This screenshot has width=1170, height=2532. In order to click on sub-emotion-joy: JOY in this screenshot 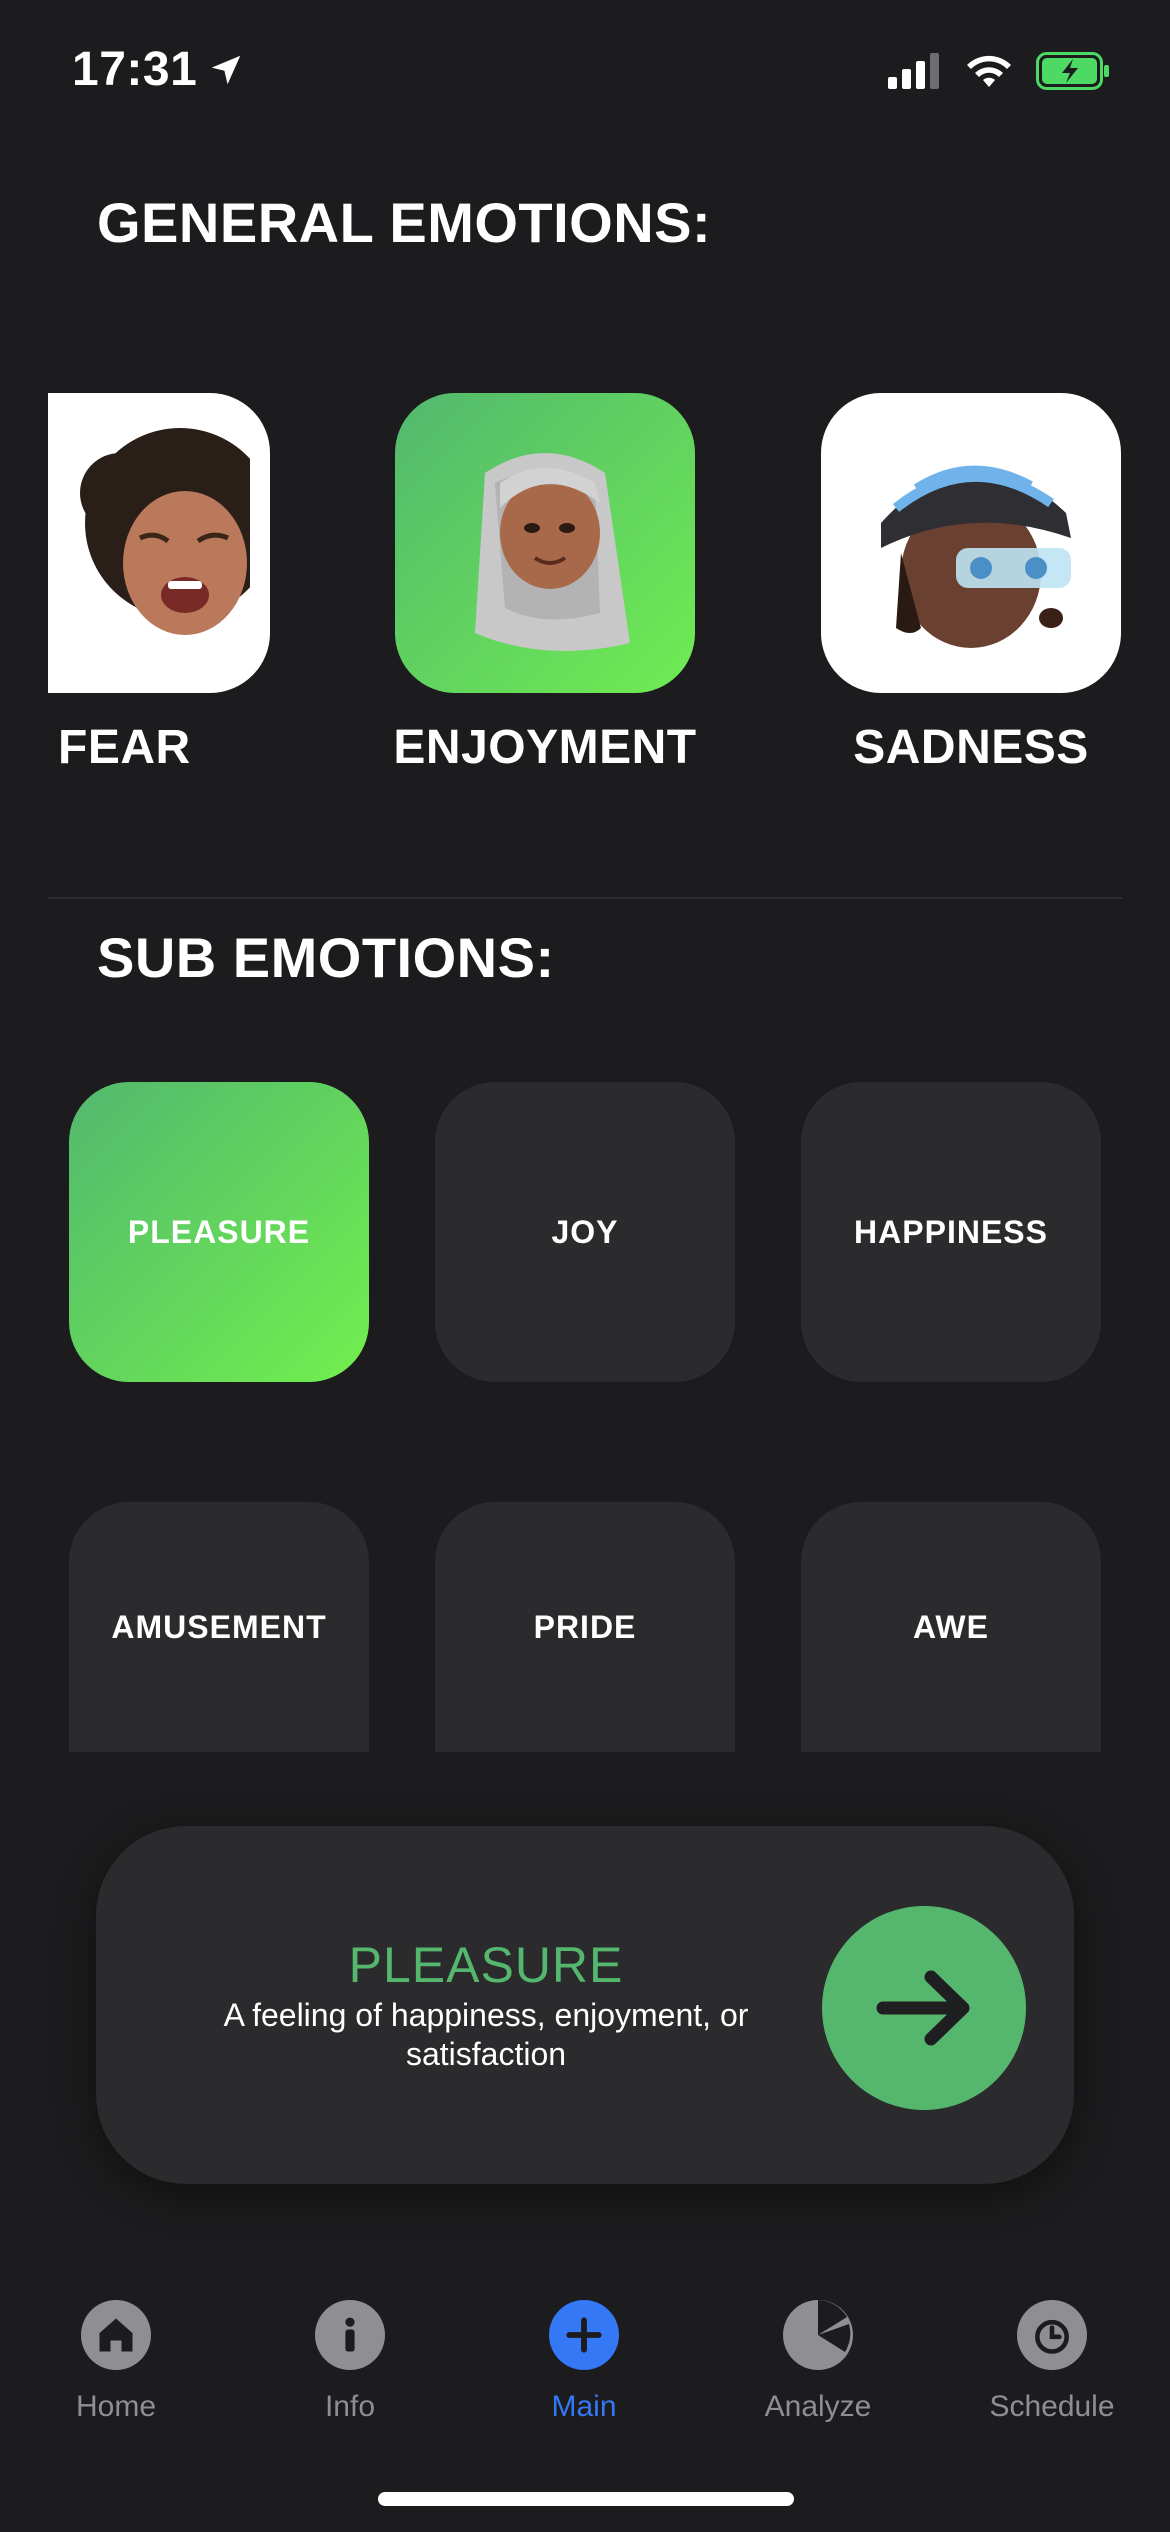, I will do `click(585, 1232)`.